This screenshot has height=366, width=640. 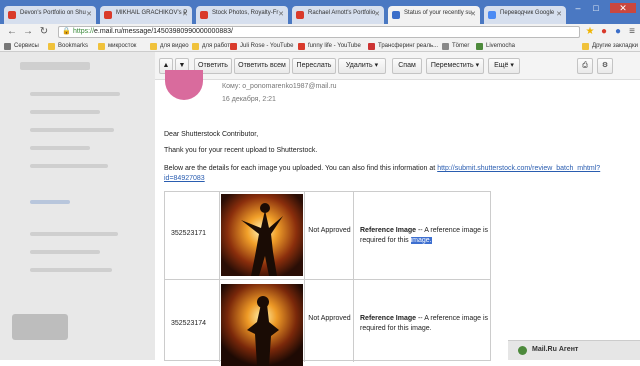 I want to click on bookmark-item: Другие закладки, so click(x=610, y=46).